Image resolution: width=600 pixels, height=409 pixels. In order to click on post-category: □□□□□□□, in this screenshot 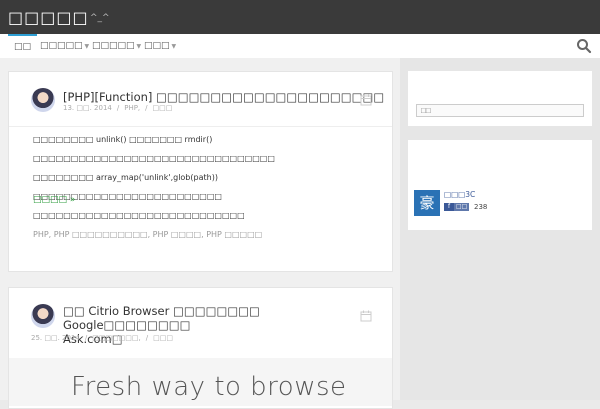, I will do `click(116, 338)`.